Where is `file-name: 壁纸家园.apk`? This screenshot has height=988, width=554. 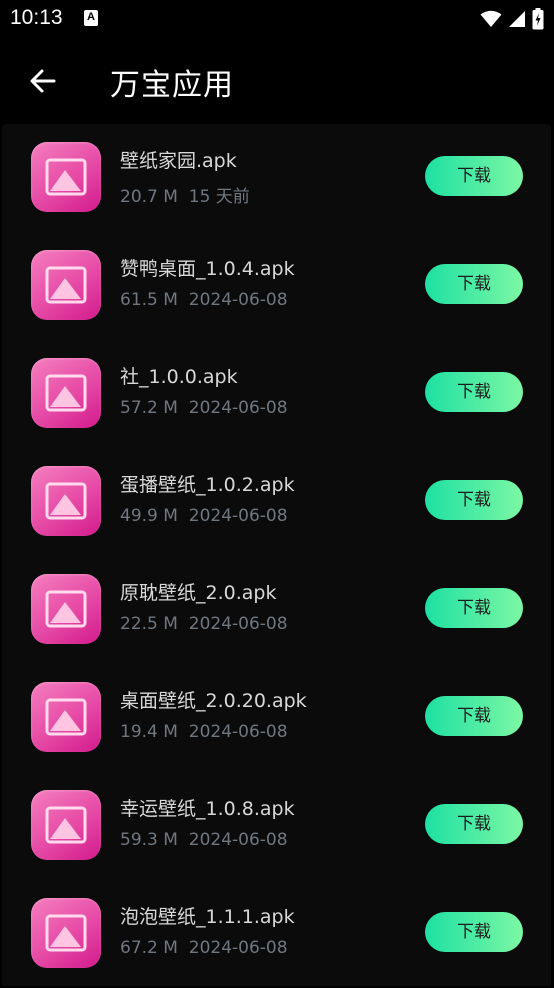
file-name: 壁纸家园.apk is located at coordinates (178, 161).